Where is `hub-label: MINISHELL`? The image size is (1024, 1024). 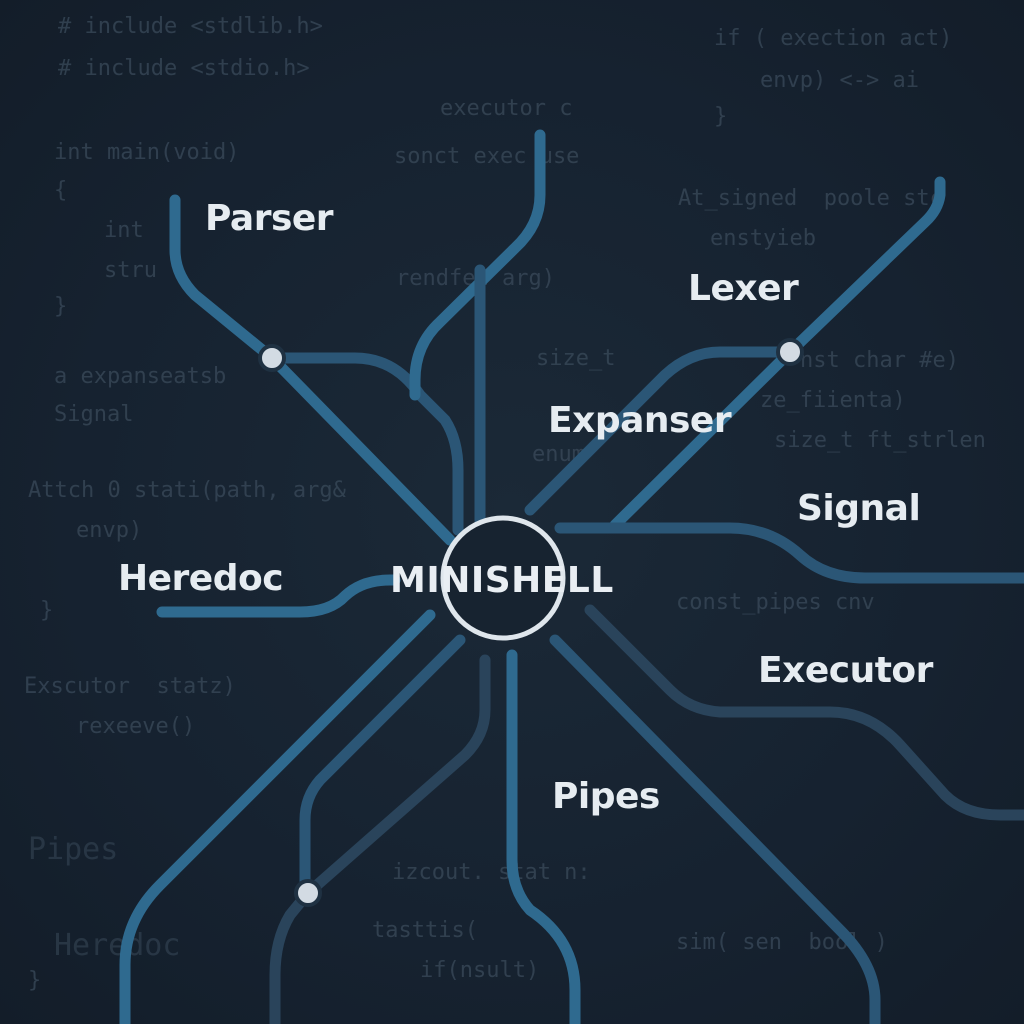 hub-label: MINISHELL is located at coordinates (502, 580).